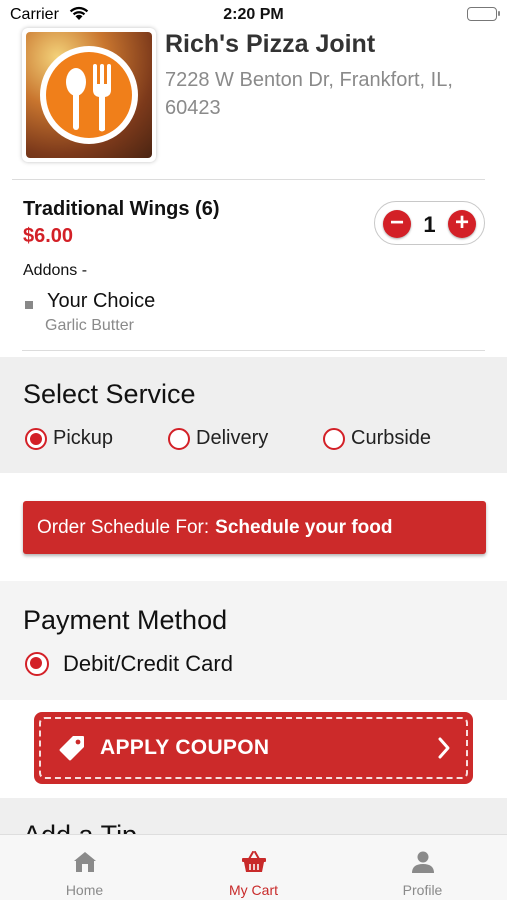 The image size is (507, 900). What do you see at coordinates (253, 890) in the screenshot?
I see `tab-label: My Cart` at bounding box center [253, 890].